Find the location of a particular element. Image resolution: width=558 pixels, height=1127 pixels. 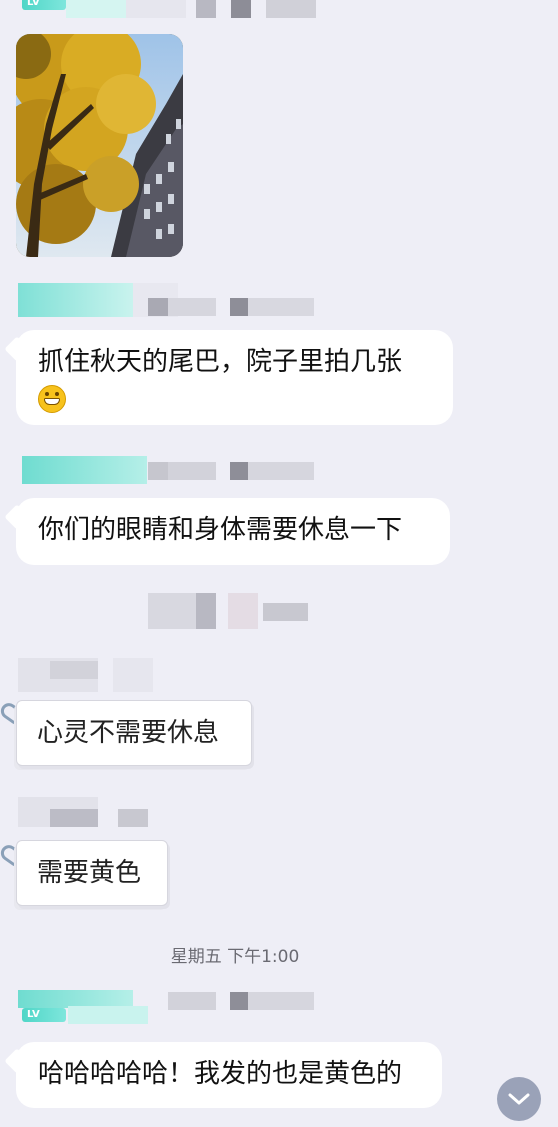

message-bubble: 哈哈哈哈哈！我发的也是黄色的 is located at coordinates (229, 1075).